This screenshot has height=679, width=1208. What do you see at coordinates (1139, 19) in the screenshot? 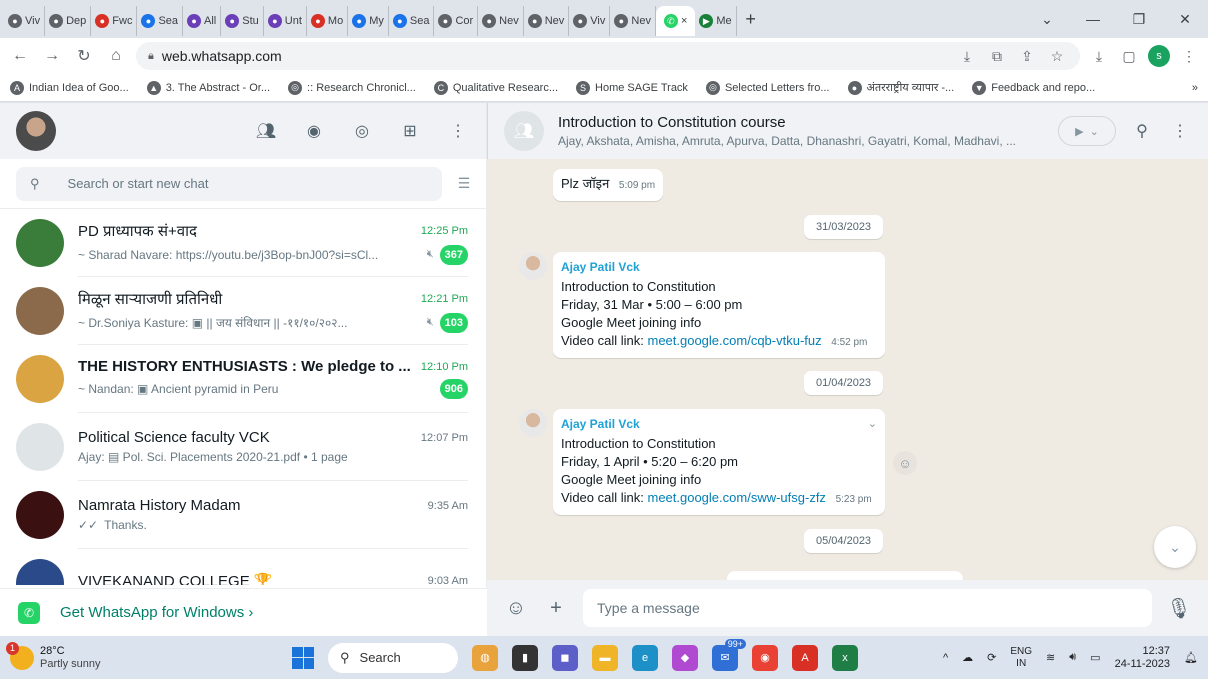
I see `restore-icon: ❐` at bounding box center [1139, 19].